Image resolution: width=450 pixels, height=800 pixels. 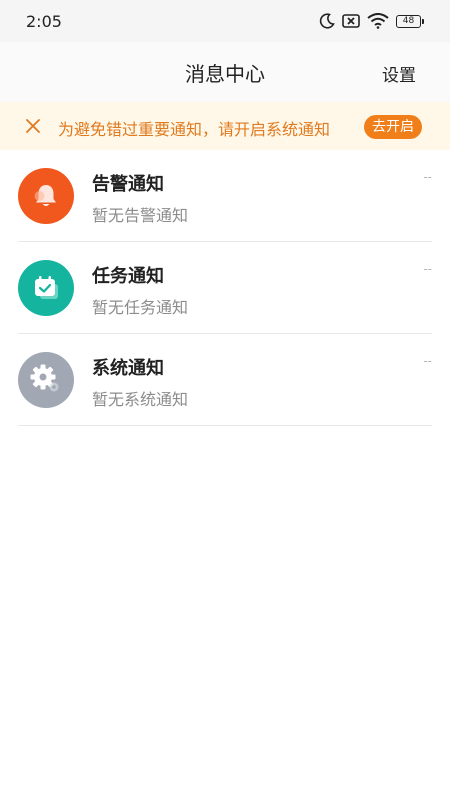 I want to click on list-item-title: 任务通知, so click(x=128, y=276).